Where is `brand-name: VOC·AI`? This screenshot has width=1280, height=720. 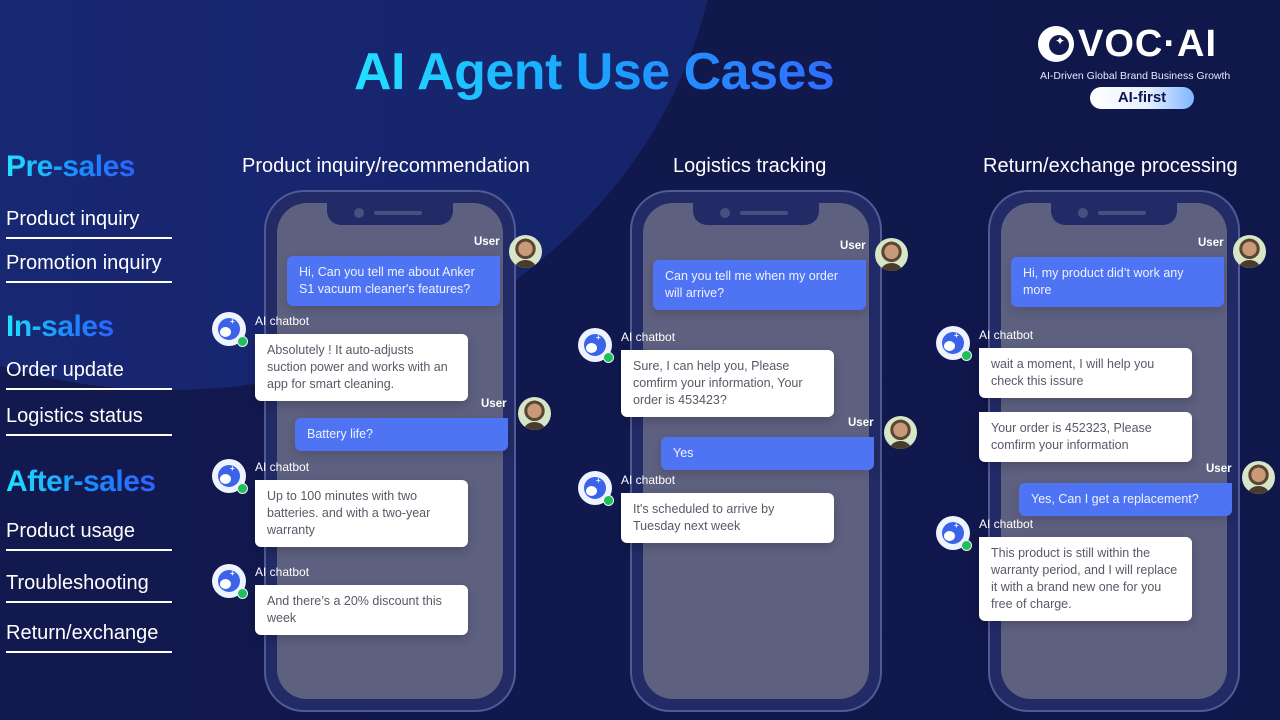
brand-name: VOC·AI is located at coordinates (1147, 44).